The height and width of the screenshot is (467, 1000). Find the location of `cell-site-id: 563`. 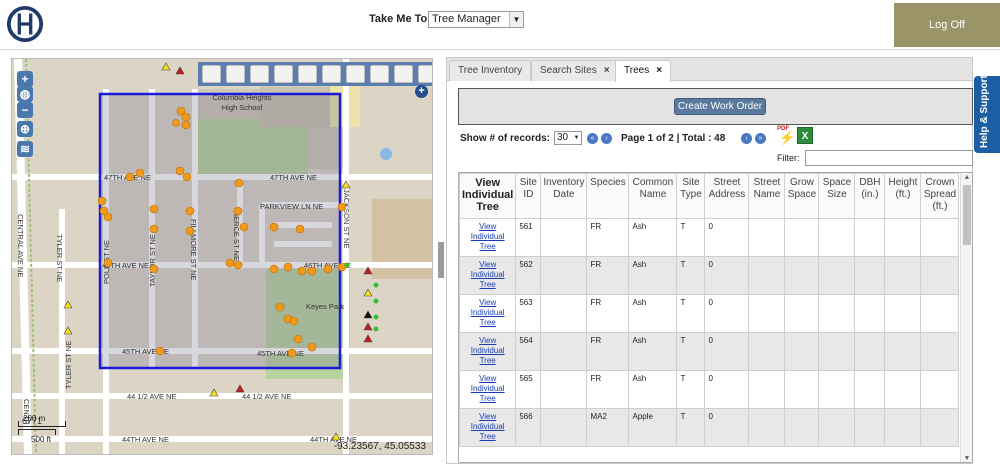

cell-site-id: 563 is located at coordinates (528, 313).